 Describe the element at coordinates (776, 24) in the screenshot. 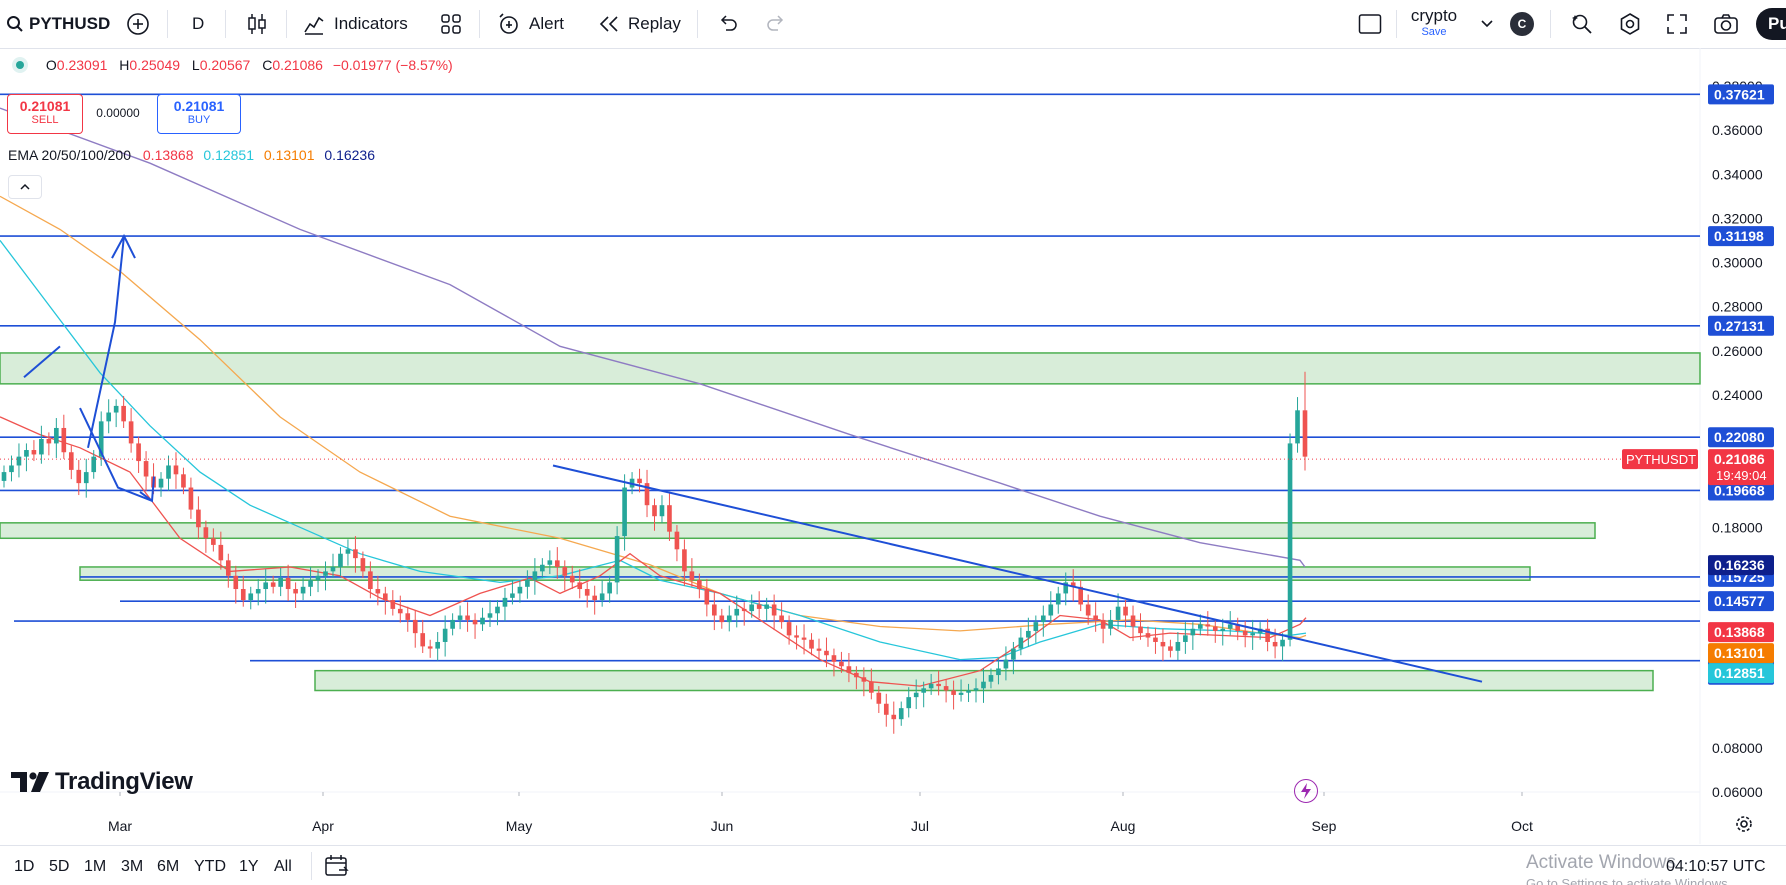

I see `redo-button` at that location.